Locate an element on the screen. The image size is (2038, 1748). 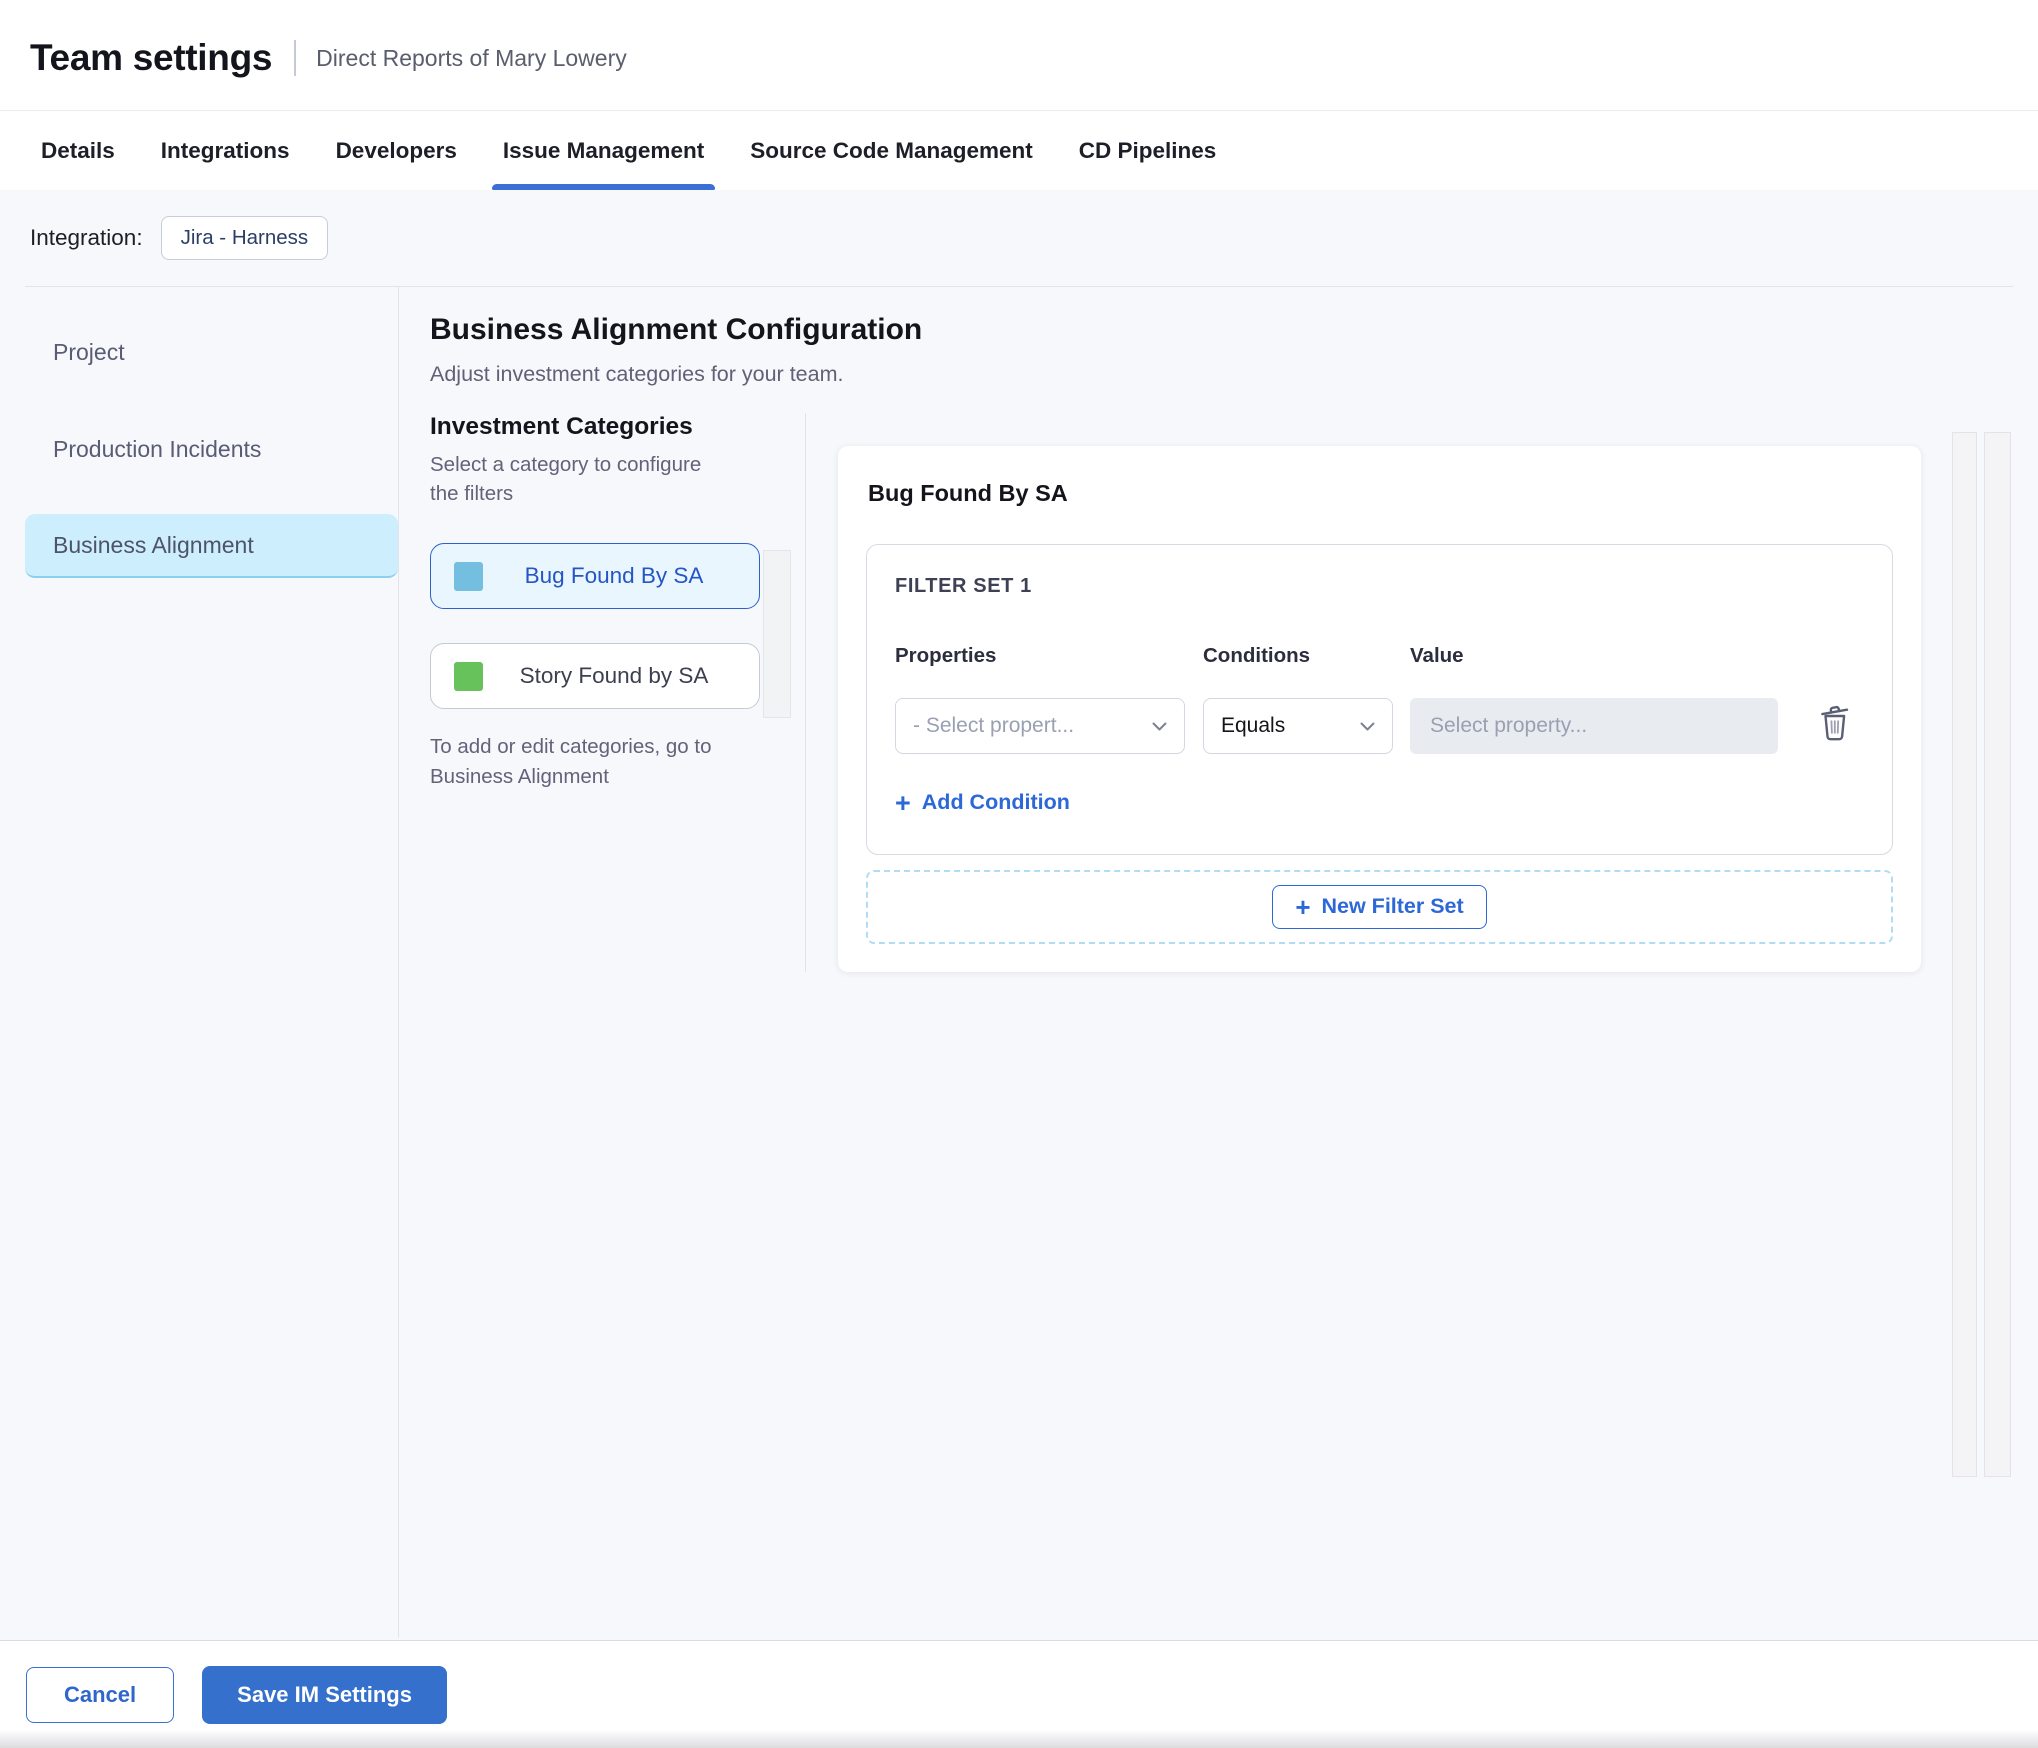
integration-row: Integration: Jira - Harness is located at coordinates (1019, 238).